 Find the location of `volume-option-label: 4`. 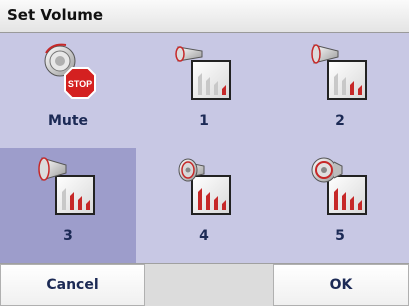

volume-option-label: 4 is located at coordinates (204, 236).